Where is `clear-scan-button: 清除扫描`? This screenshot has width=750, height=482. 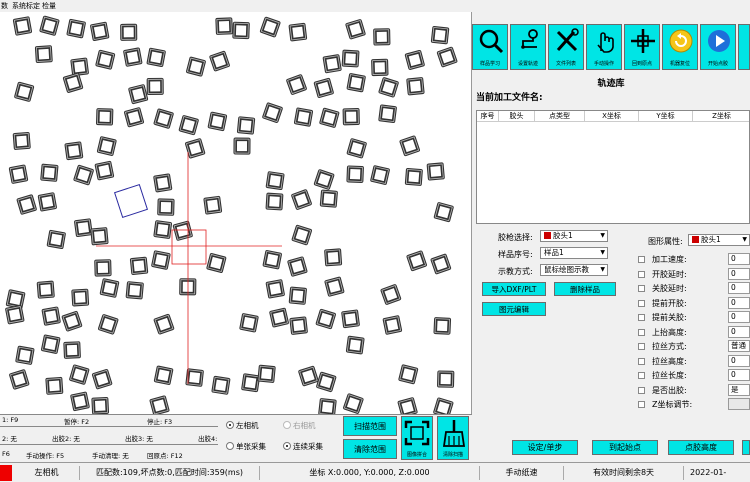 clear-scan-button: 清除扫描 is located at coordinates (453, 438).